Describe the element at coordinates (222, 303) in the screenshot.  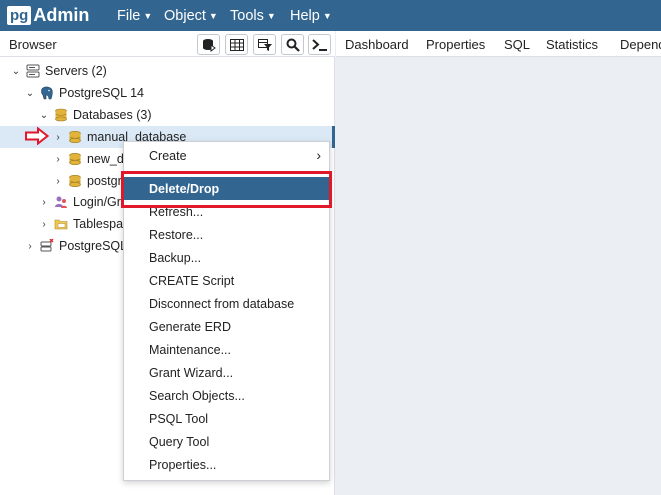
I see `menu-item-label: Disconnect from database` at that location.